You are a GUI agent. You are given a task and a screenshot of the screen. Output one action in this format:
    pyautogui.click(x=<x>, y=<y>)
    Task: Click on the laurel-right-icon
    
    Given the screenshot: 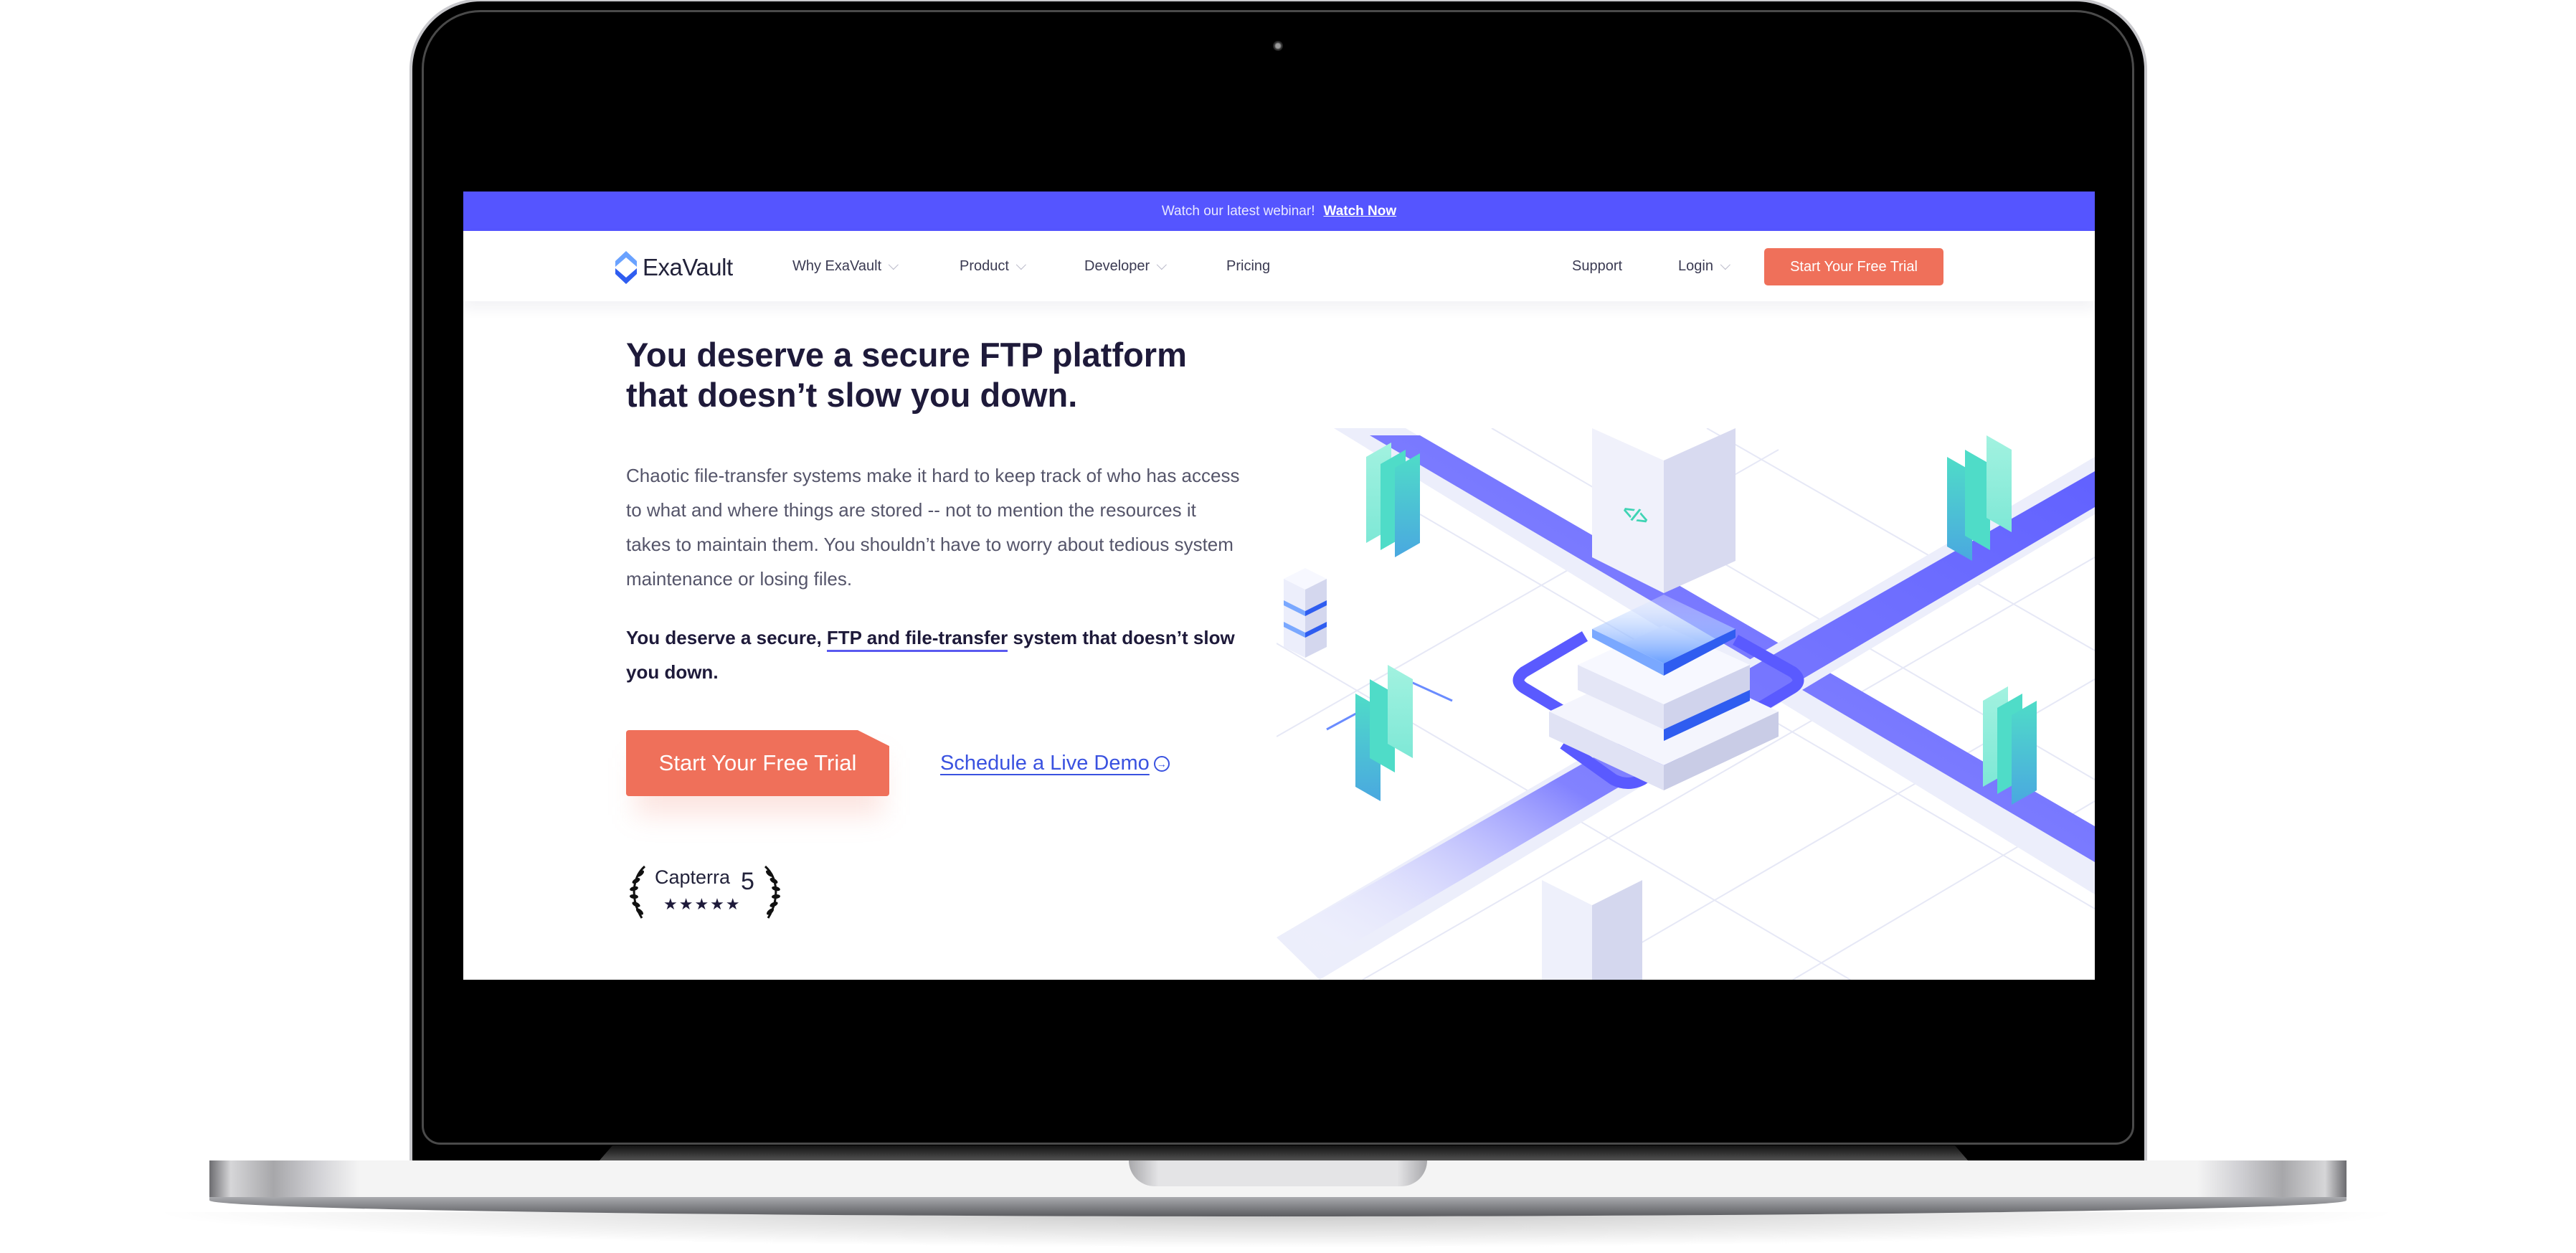 What is the action you would take?
    pyautogui.click(x=772, y=892)
    